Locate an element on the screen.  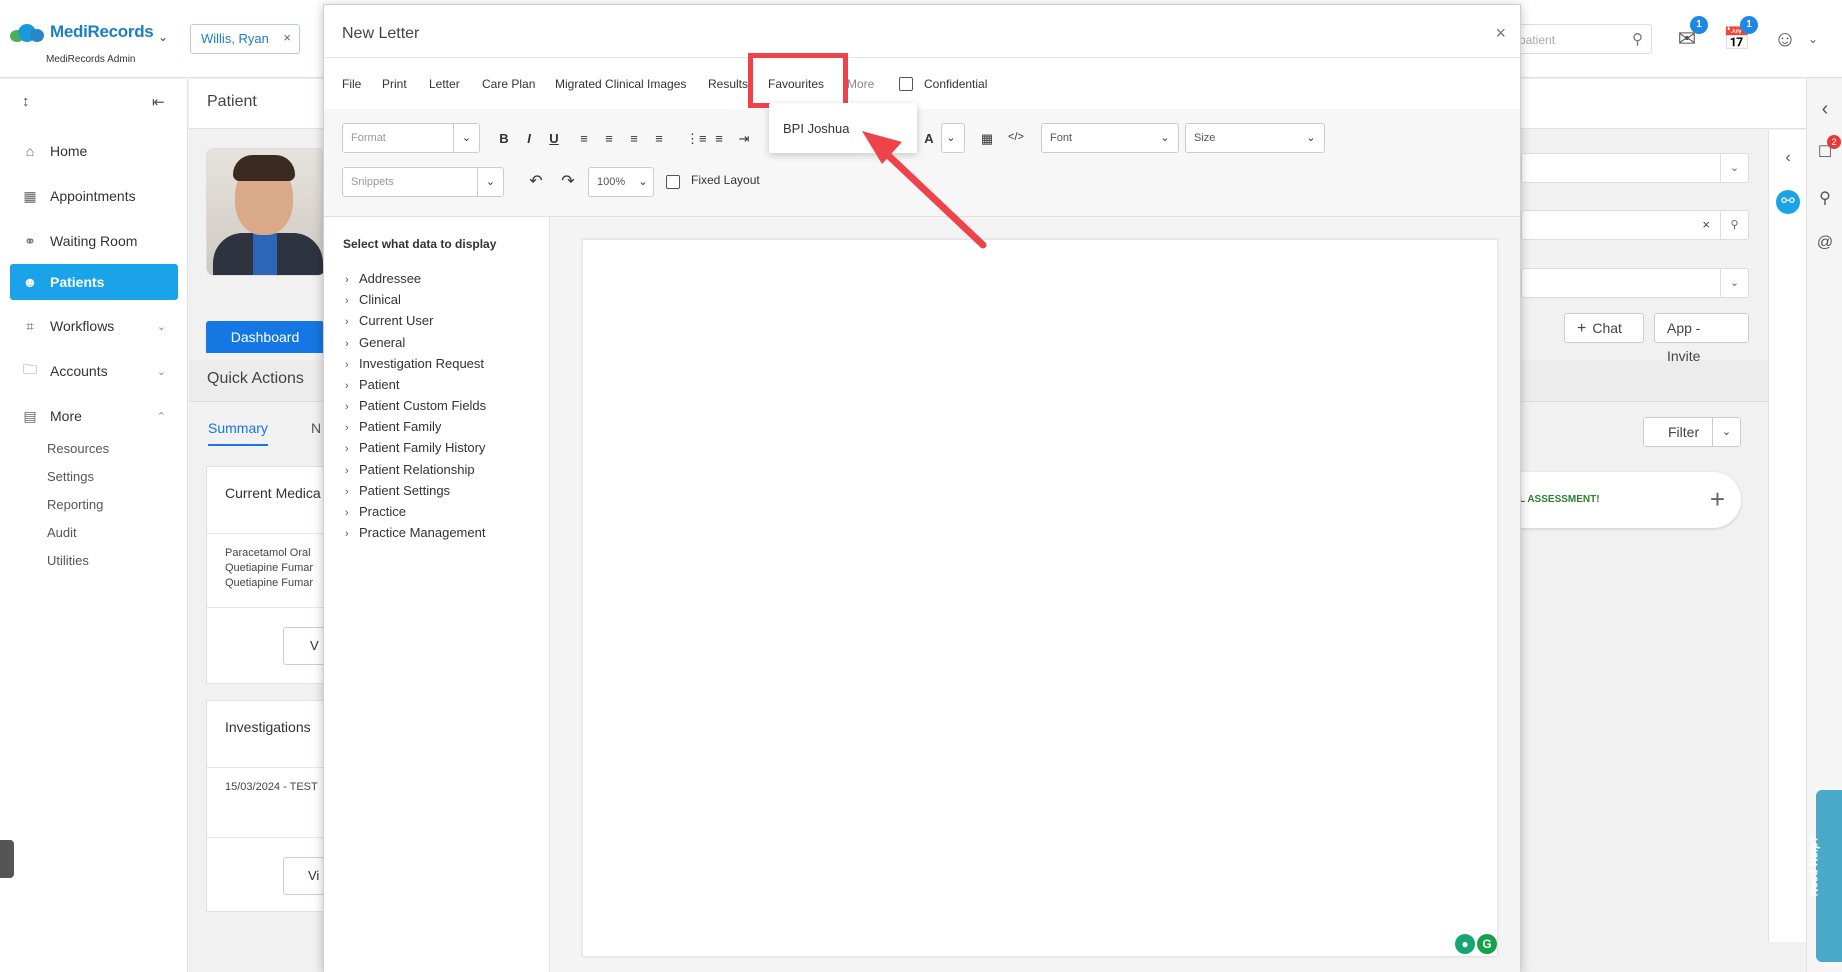
menu-file: File is located at coordinates (351, 84).